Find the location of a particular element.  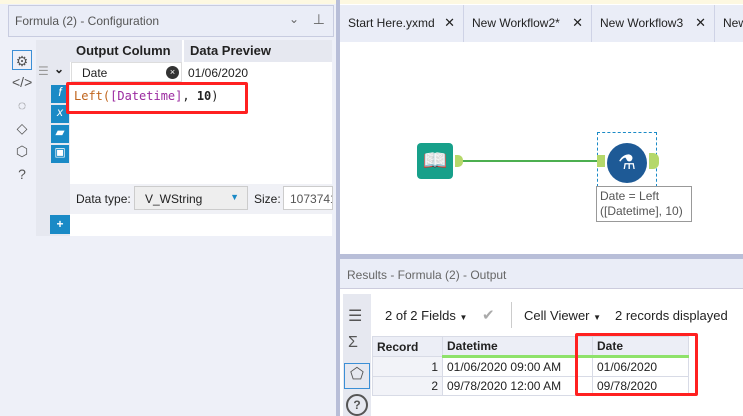

cell-viewer-dropdown: Cell Viewer ▼ is located at coordinates (562, 315).